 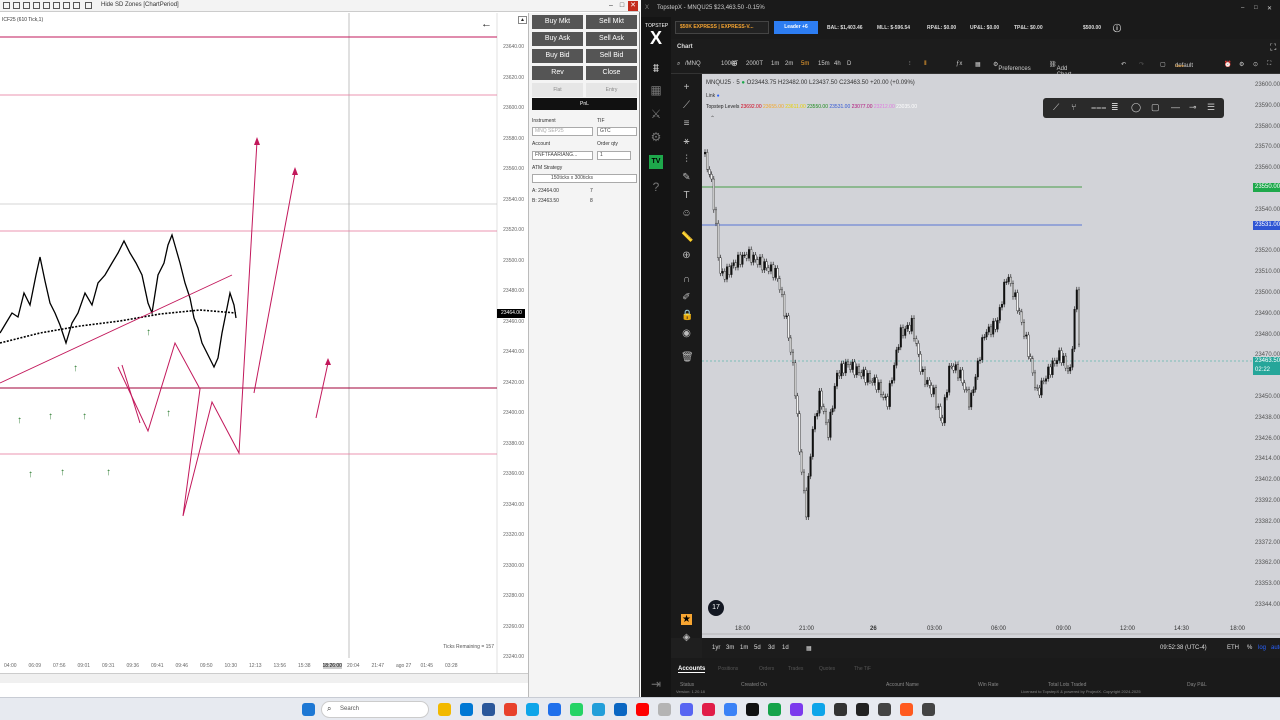 I want to click on table-header: Win Rate, so click(x=988, y=685).